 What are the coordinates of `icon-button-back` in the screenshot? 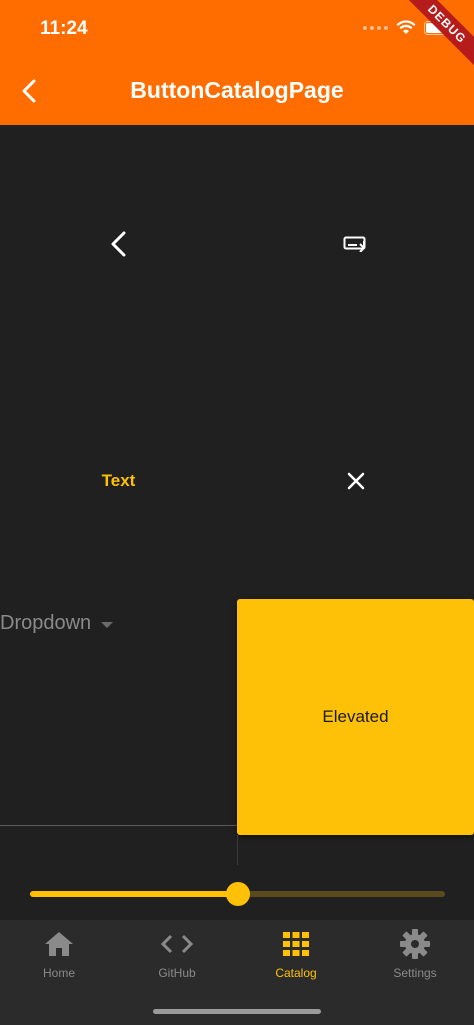 It's located at (118, 243).